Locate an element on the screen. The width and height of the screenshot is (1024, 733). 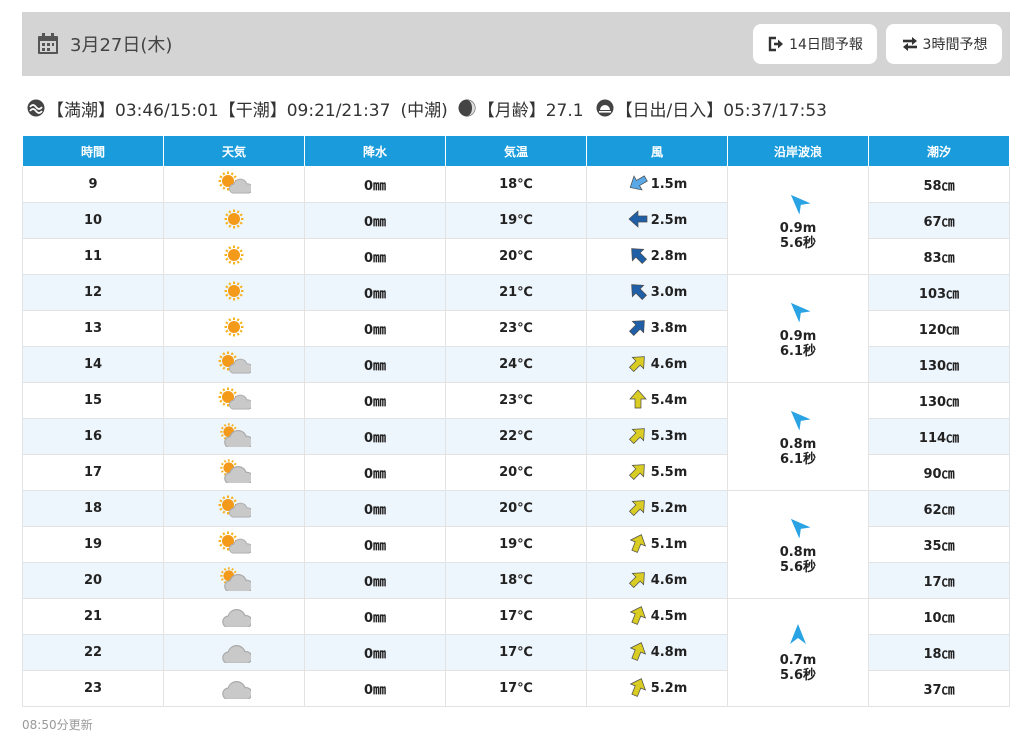
time-cell: 21 is located at coordinates (93, 616).